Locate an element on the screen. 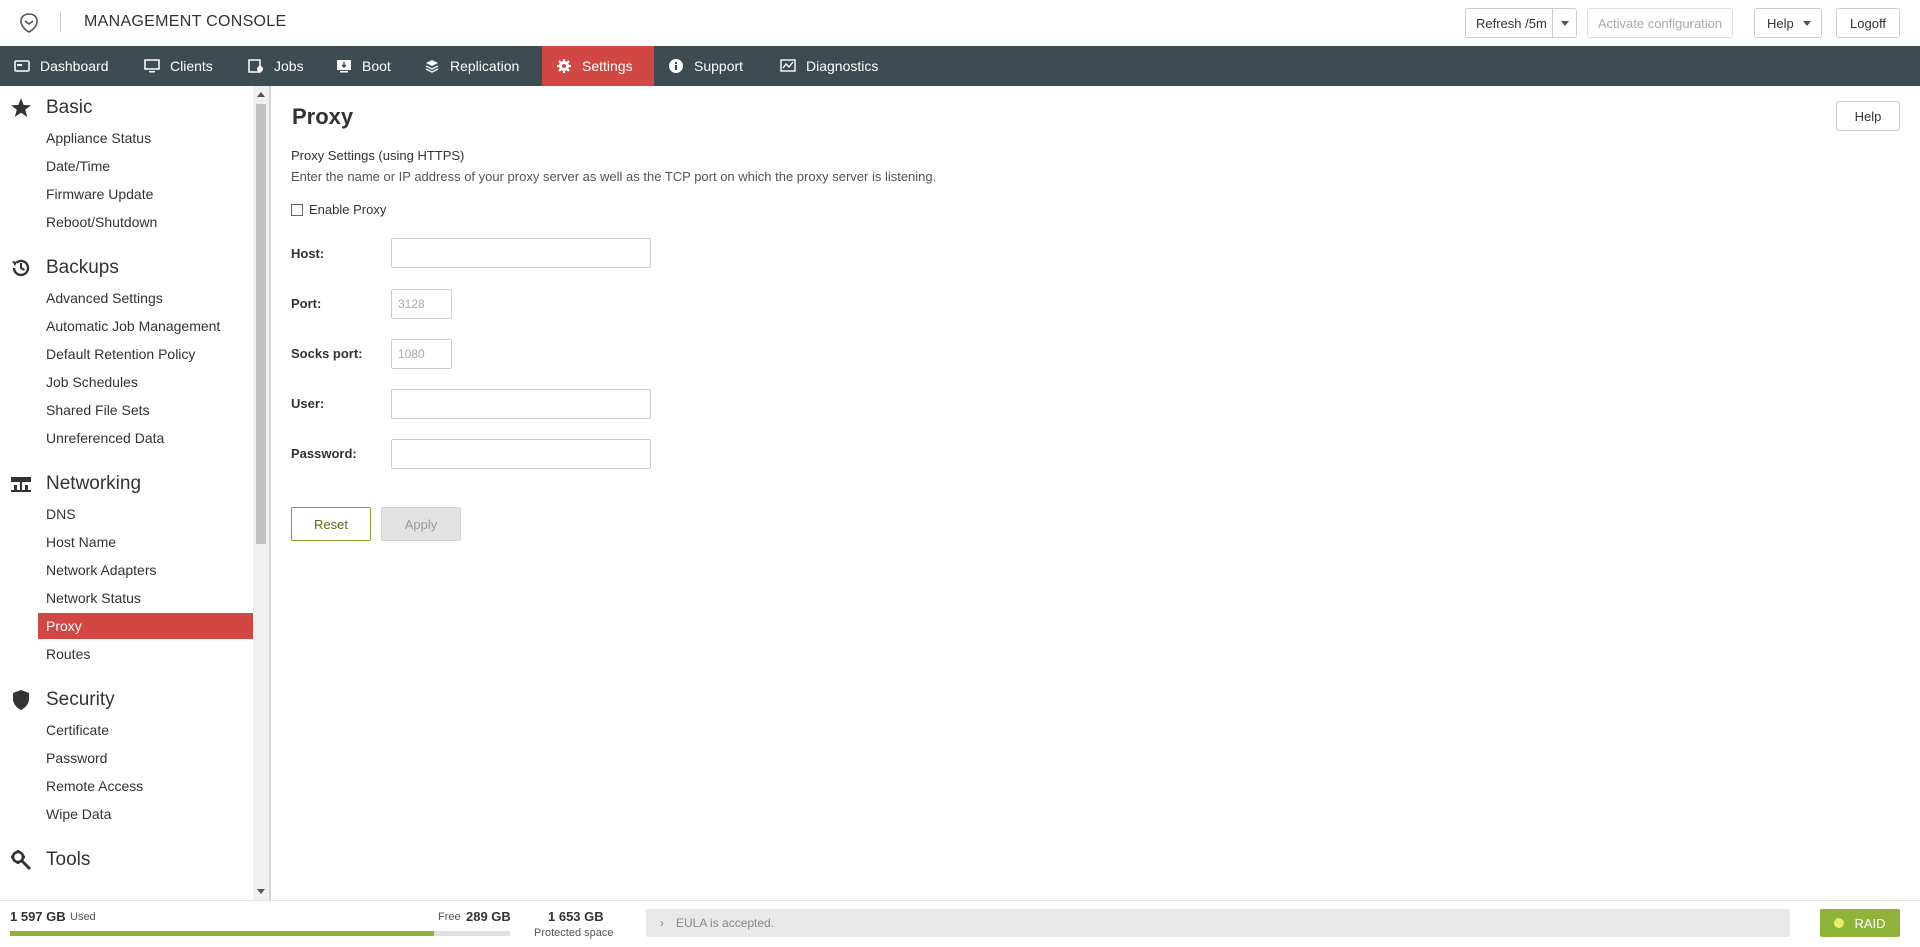  socks-port-label: Socks port: is located at coordinates (327, 353).